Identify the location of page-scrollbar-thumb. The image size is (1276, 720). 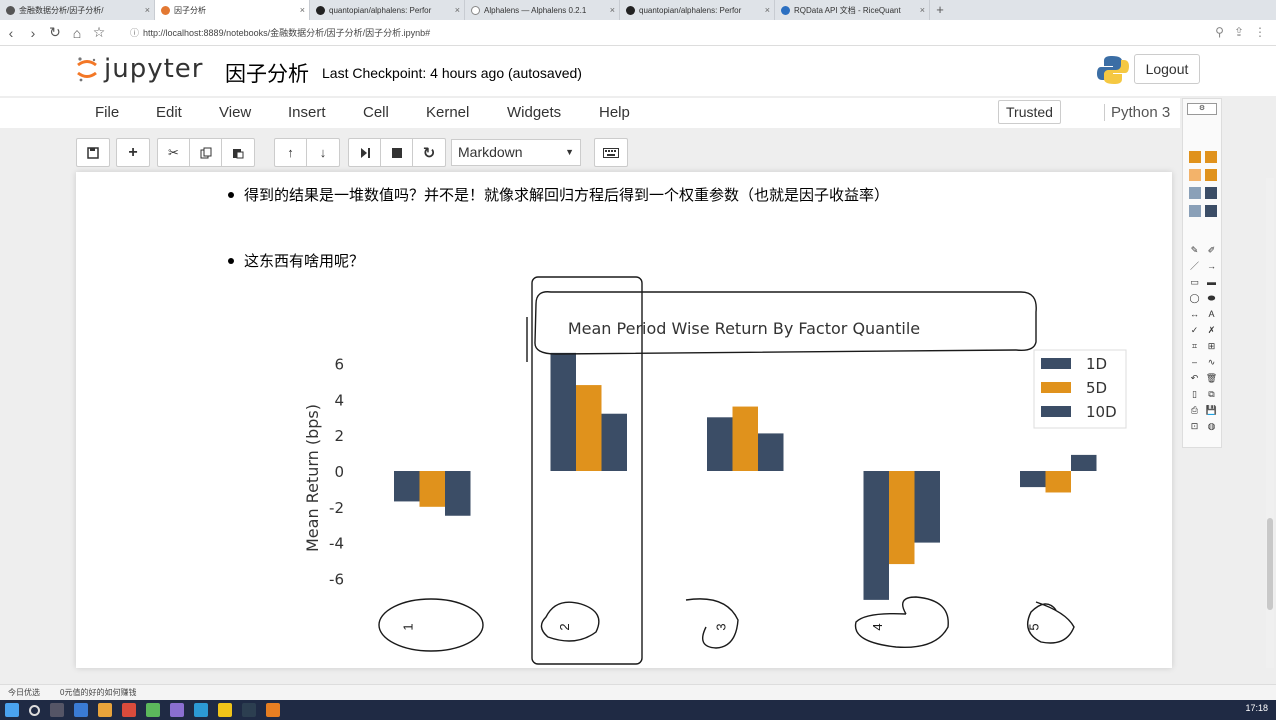
(1270, 564).